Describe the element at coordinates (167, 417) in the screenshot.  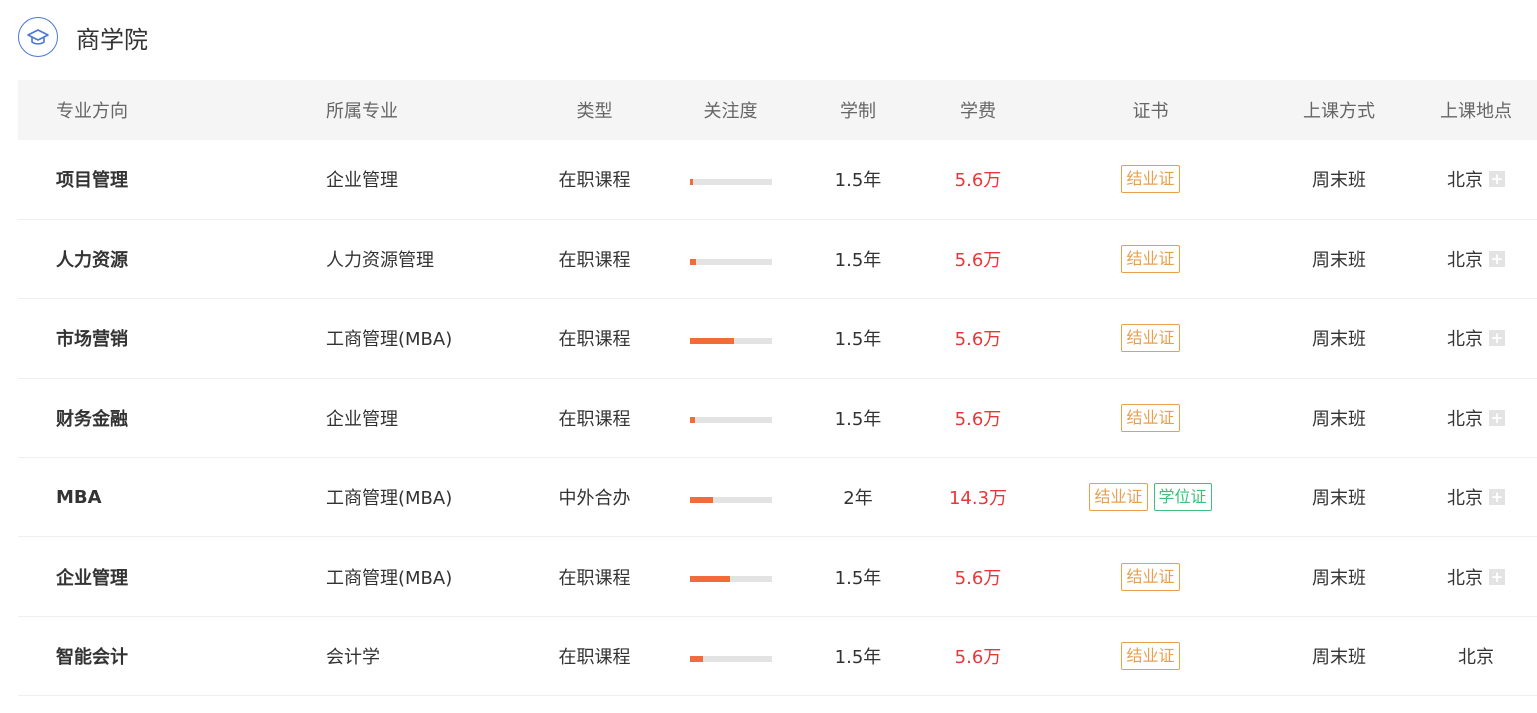
I see `direction-cell: 财务金融` at that location.